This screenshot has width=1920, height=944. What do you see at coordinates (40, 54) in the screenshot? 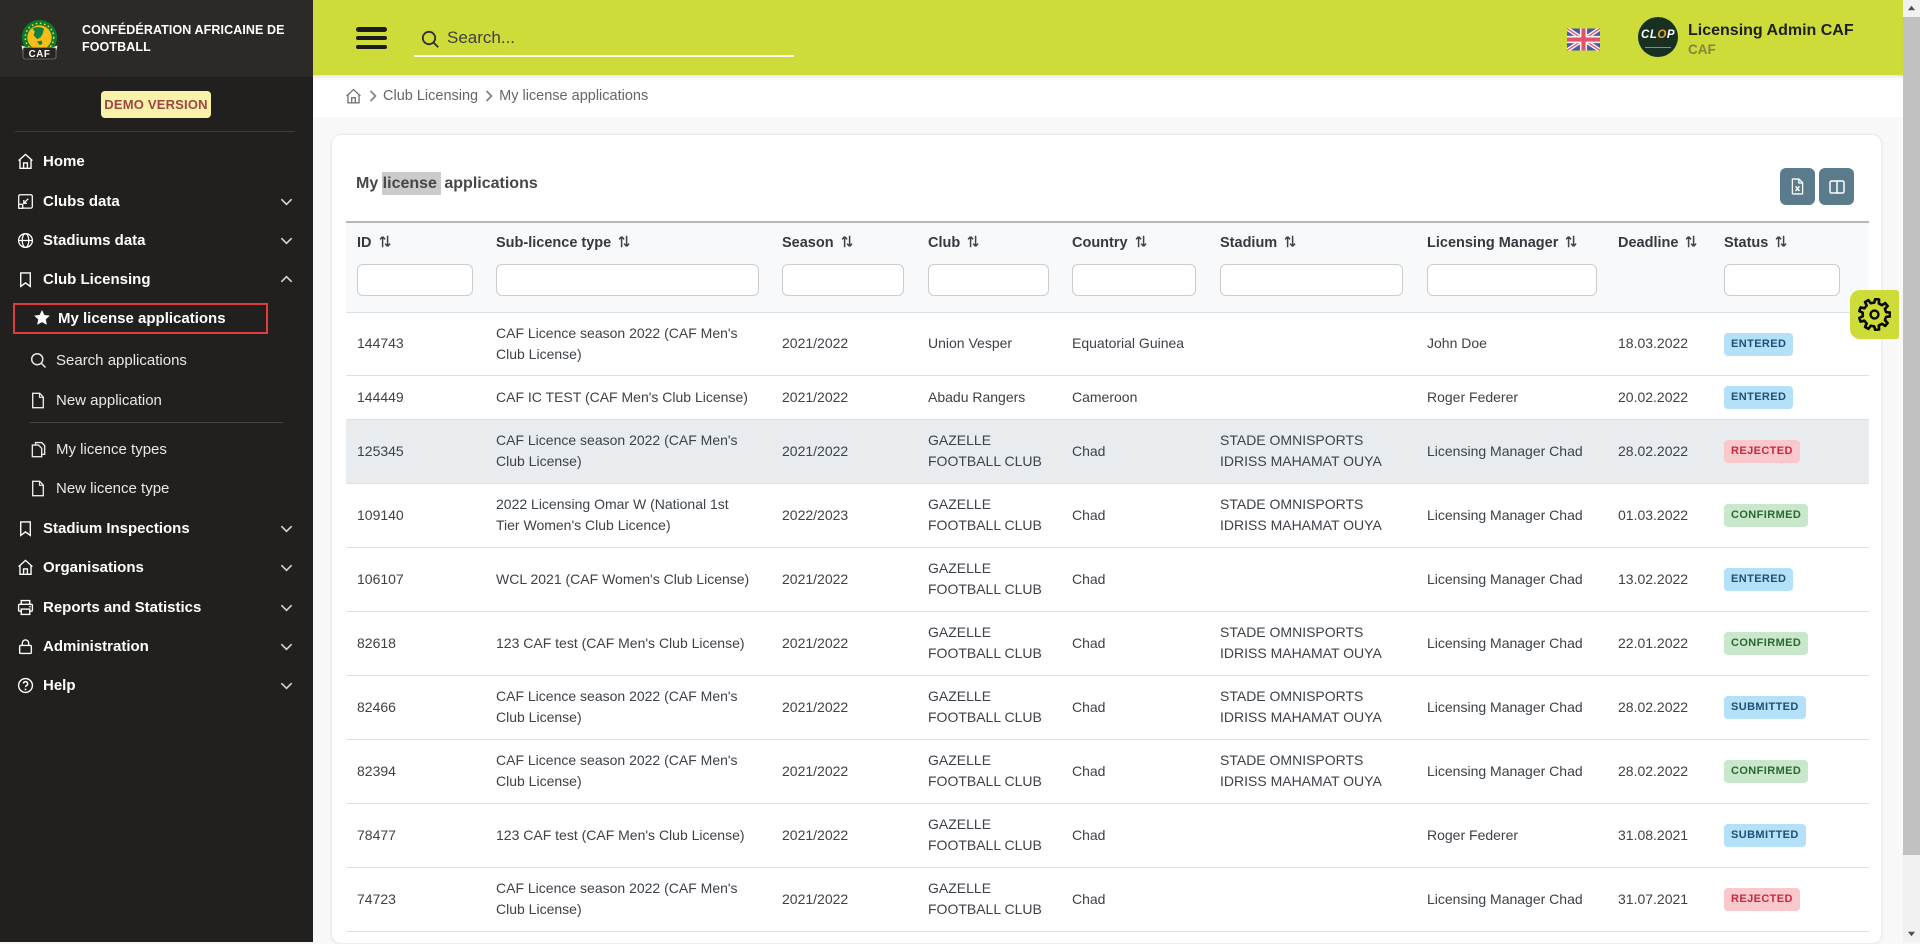
I see `svg-text: CAF` at bounding box center [40, 54].